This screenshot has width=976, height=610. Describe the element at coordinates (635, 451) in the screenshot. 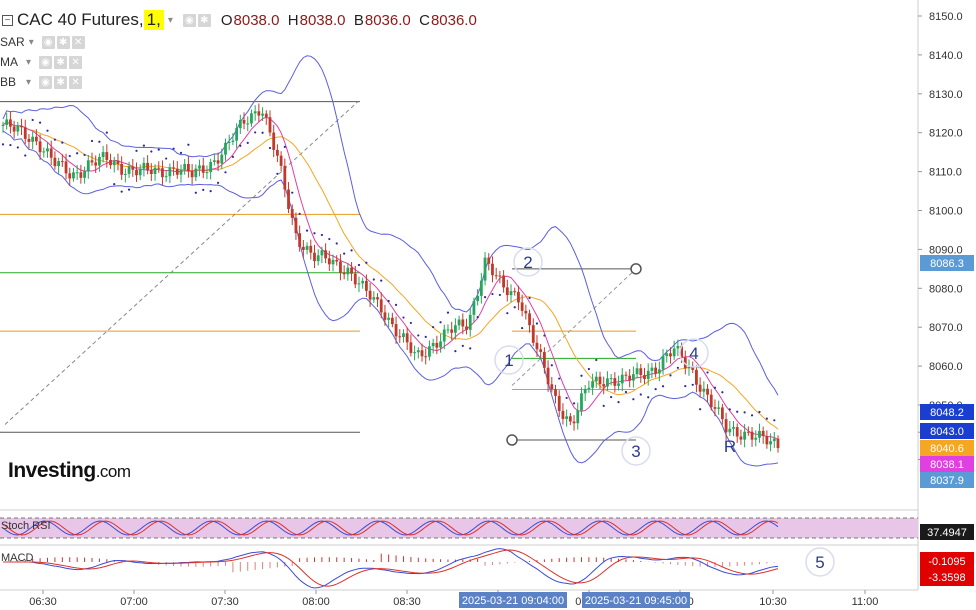

I see `wave-label-3: 3` at that location.